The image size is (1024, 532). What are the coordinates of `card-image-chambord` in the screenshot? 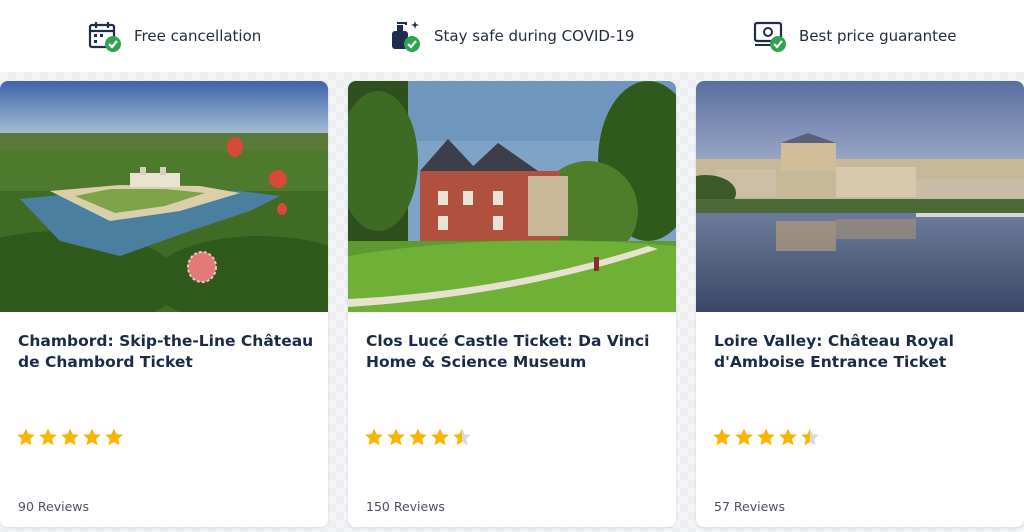 It's located at (164, 196).